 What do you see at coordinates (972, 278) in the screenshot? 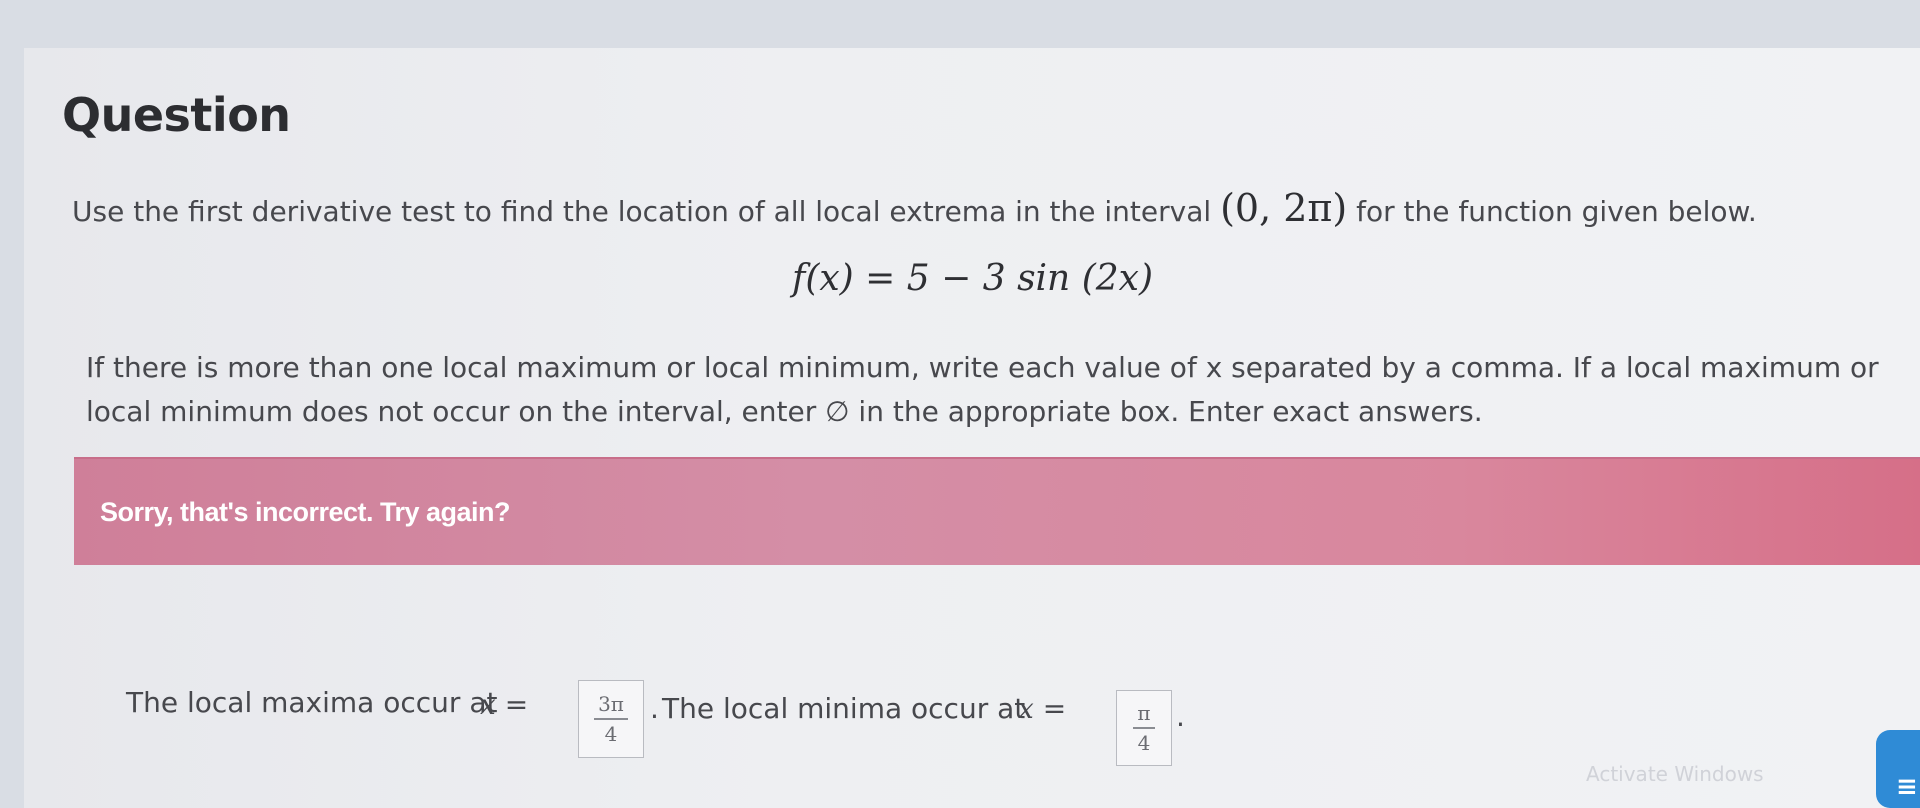
I see `function-formula: f(x) = 5 − 3 sin (2x)` at bounding box center [972, 278].